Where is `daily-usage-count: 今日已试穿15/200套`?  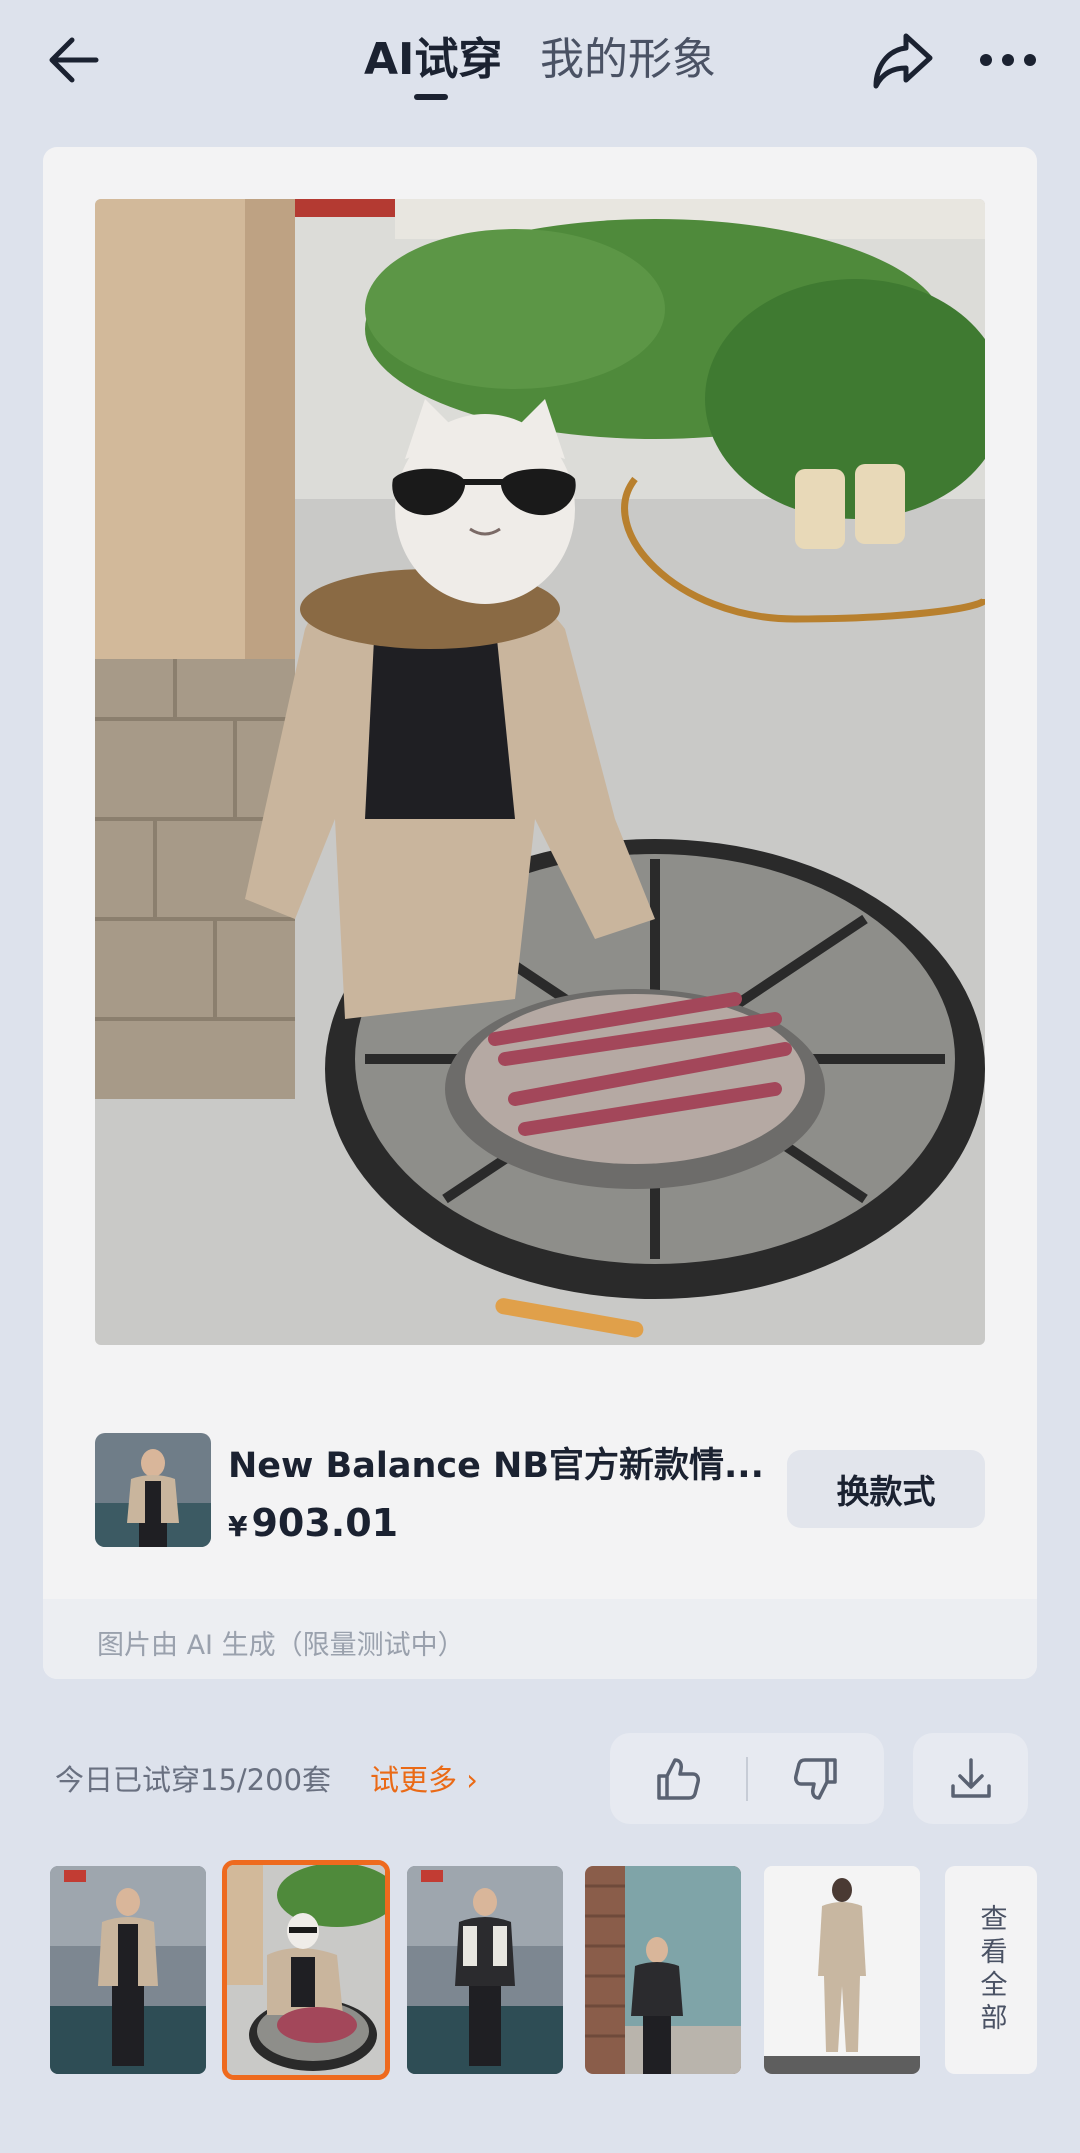
daily-usage-count: 今日已试穿15/200套 is located at coordinates (193, 1780).